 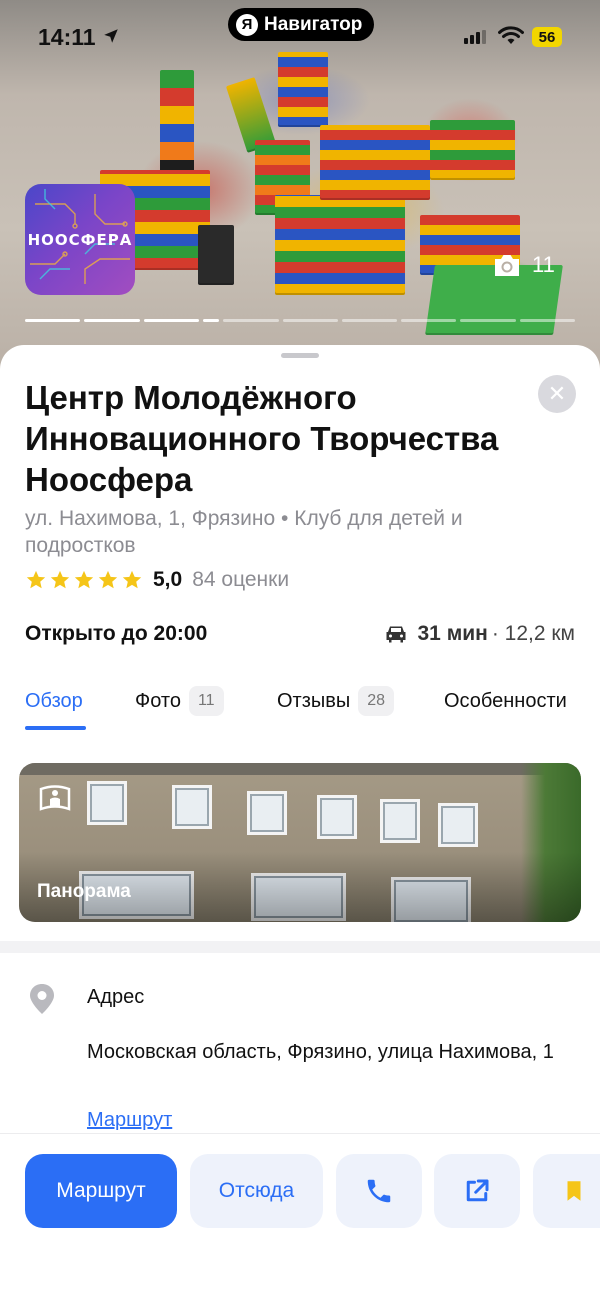 I want to click on active-tab-indicator, so click(x=55, y=728).